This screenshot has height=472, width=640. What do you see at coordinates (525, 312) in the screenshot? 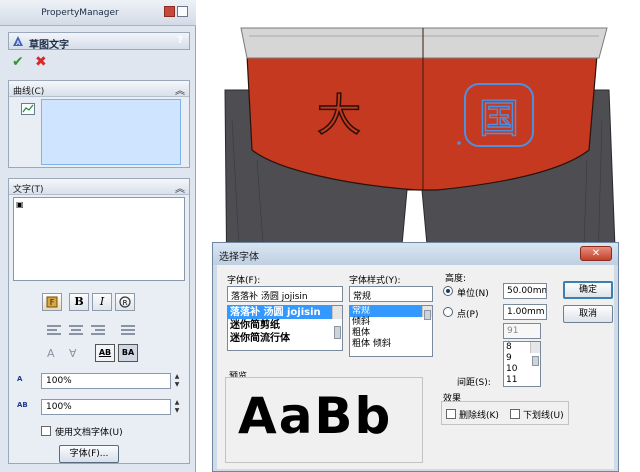
I see `point-height-input: 1.00mm` at bounding box center [525, 312].